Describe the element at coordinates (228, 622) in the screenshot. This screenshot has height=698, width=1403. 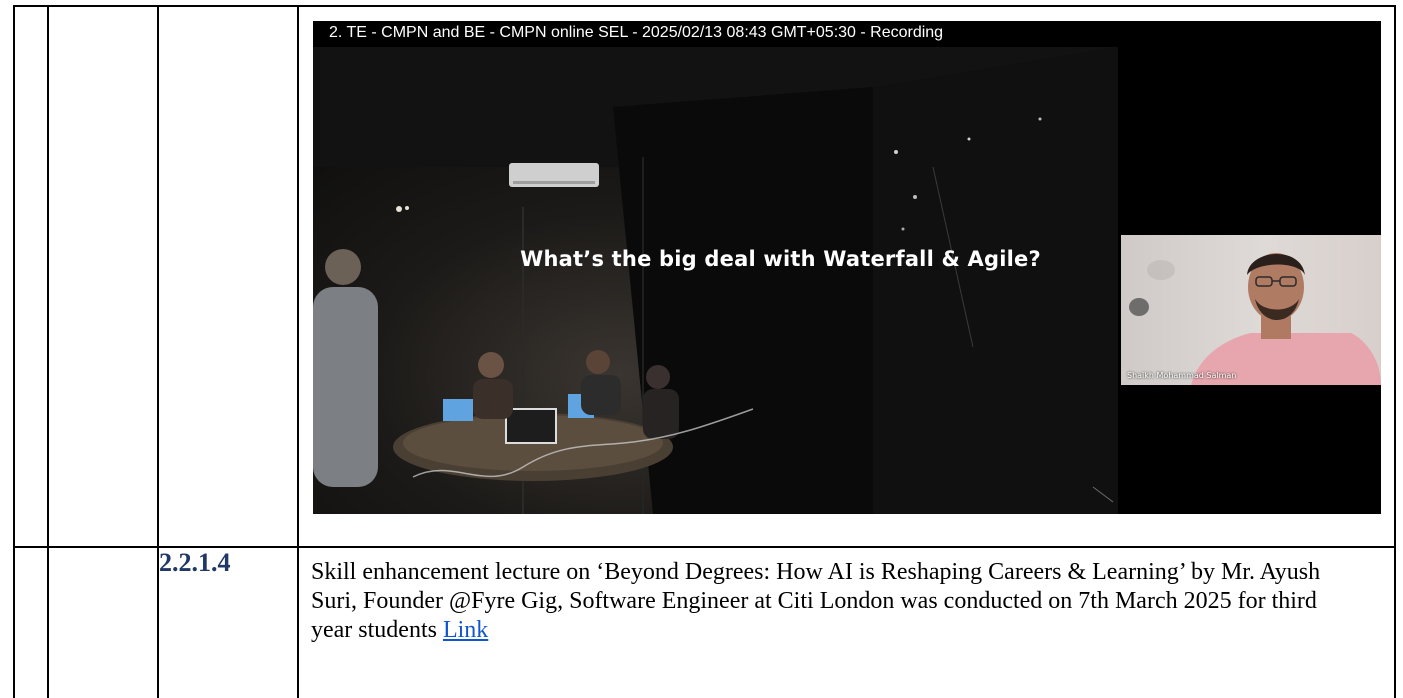
I see `item-number: 2.2.1.4` at that location.